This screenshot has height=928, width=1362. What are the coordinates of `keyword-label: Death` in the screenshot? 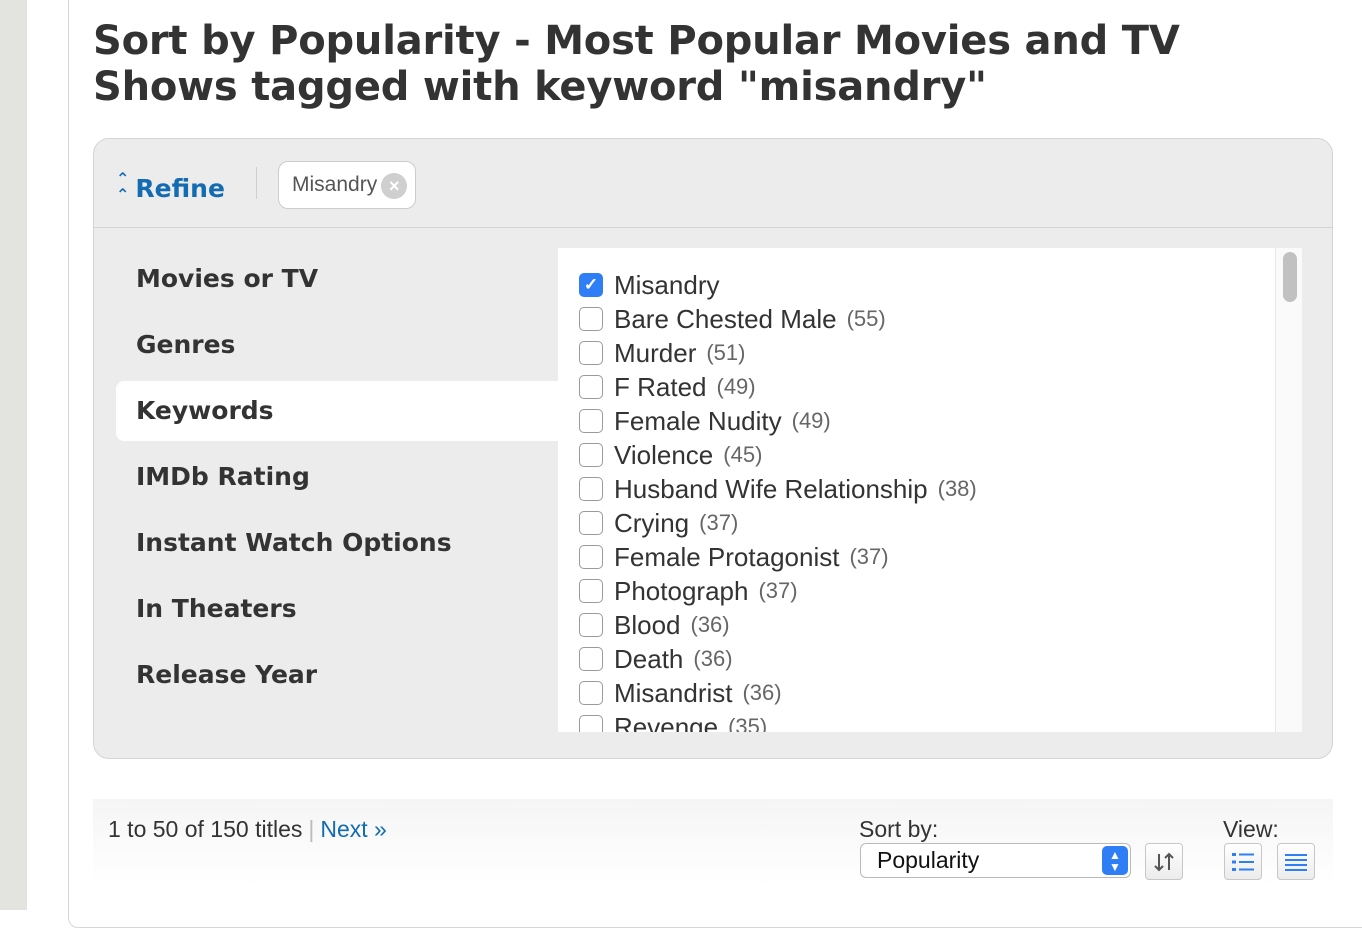 It's located at (649, 658).